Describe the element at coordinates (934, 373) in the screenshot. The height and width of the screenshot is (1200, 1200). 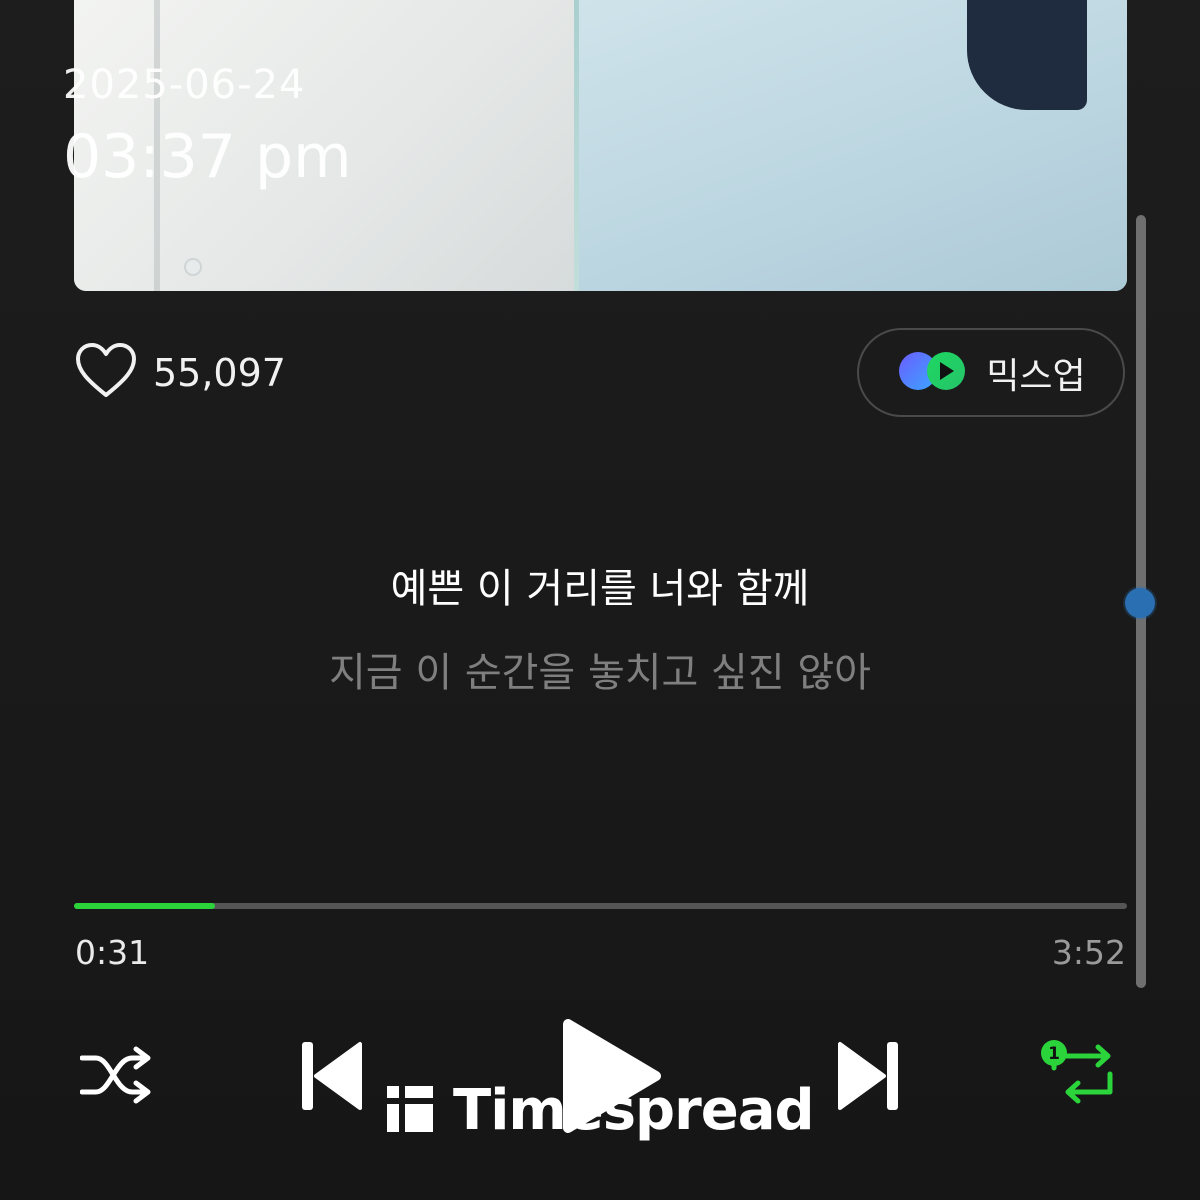
I see `mixup-logo-icon` at that location.